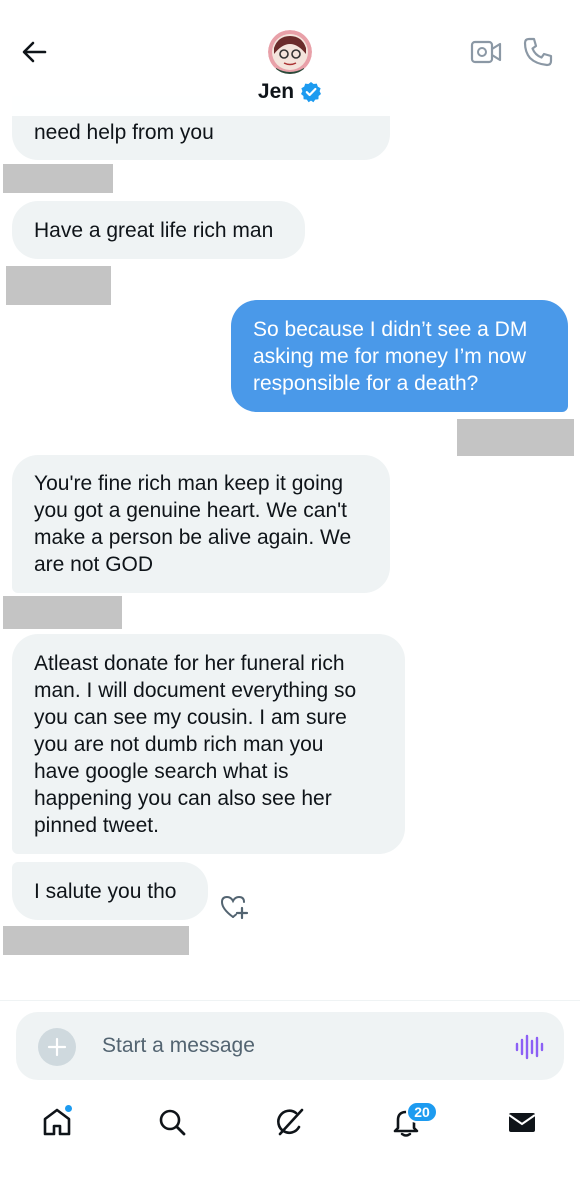 The height and width of the screenshot is (1200, 580). I want to click on message-line: Atleast donate for her funeral rich, so click(189, 663).